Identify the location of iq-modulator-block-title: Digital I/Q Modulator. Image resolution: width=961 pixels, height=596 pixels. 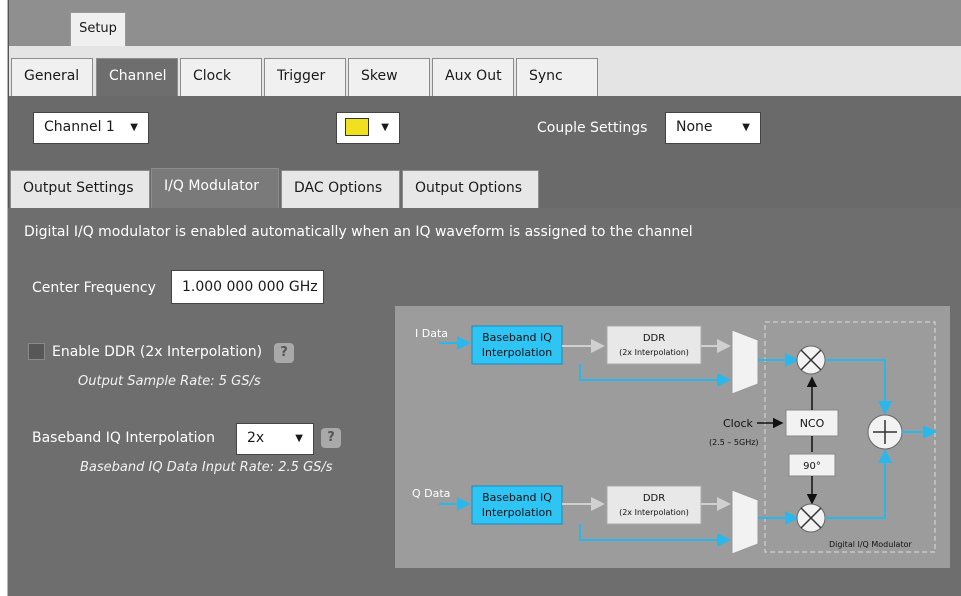
(870, 544).